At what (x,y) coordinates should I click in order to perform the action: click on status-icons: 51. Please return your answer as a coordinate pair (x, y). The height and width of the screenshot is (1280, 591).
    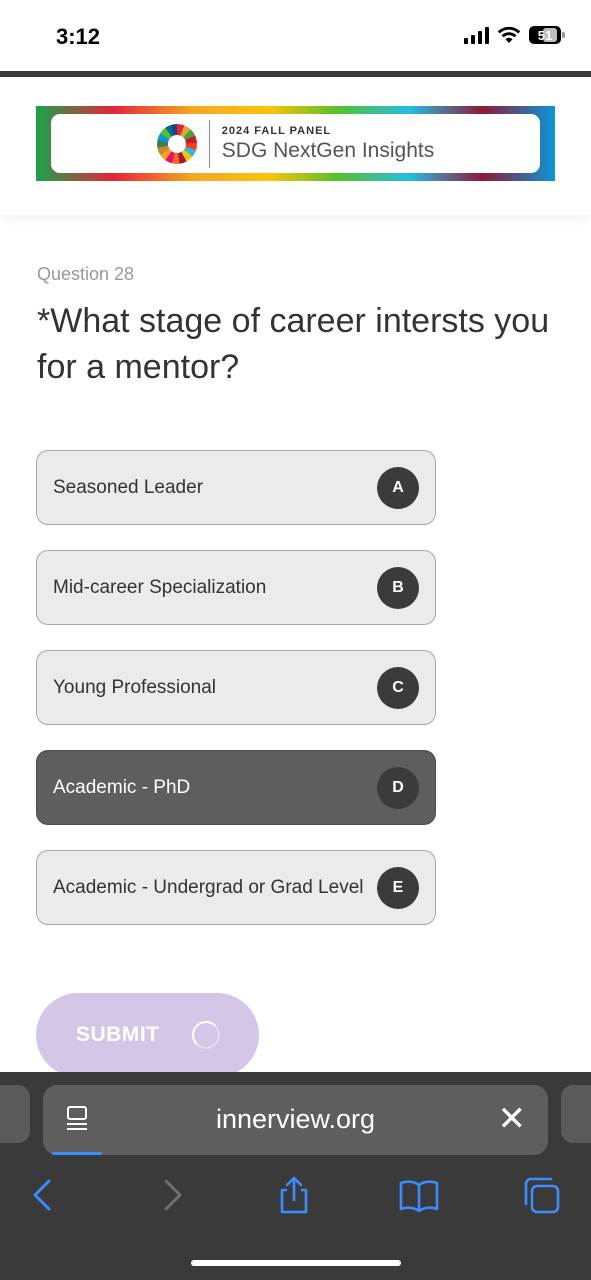
    Looking at the image, I should click on (514, 35).